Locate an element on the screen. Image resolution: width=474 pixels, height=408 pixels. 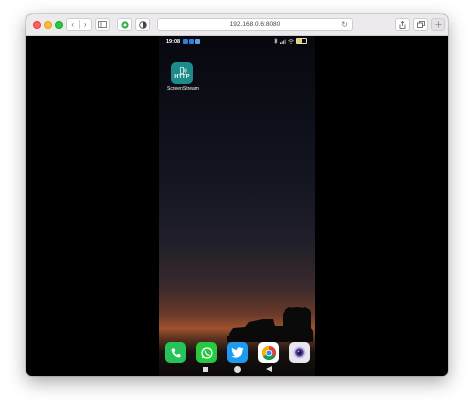
phone-broadcast-icon is located at coordinates (183, 70).